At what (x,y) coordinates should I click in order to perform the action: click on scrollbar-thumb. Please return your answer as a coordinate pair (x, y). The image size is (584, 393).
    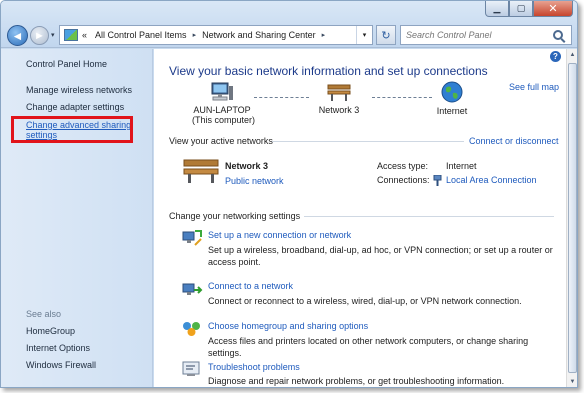
    Looking at the image, I should click on (572, 218).